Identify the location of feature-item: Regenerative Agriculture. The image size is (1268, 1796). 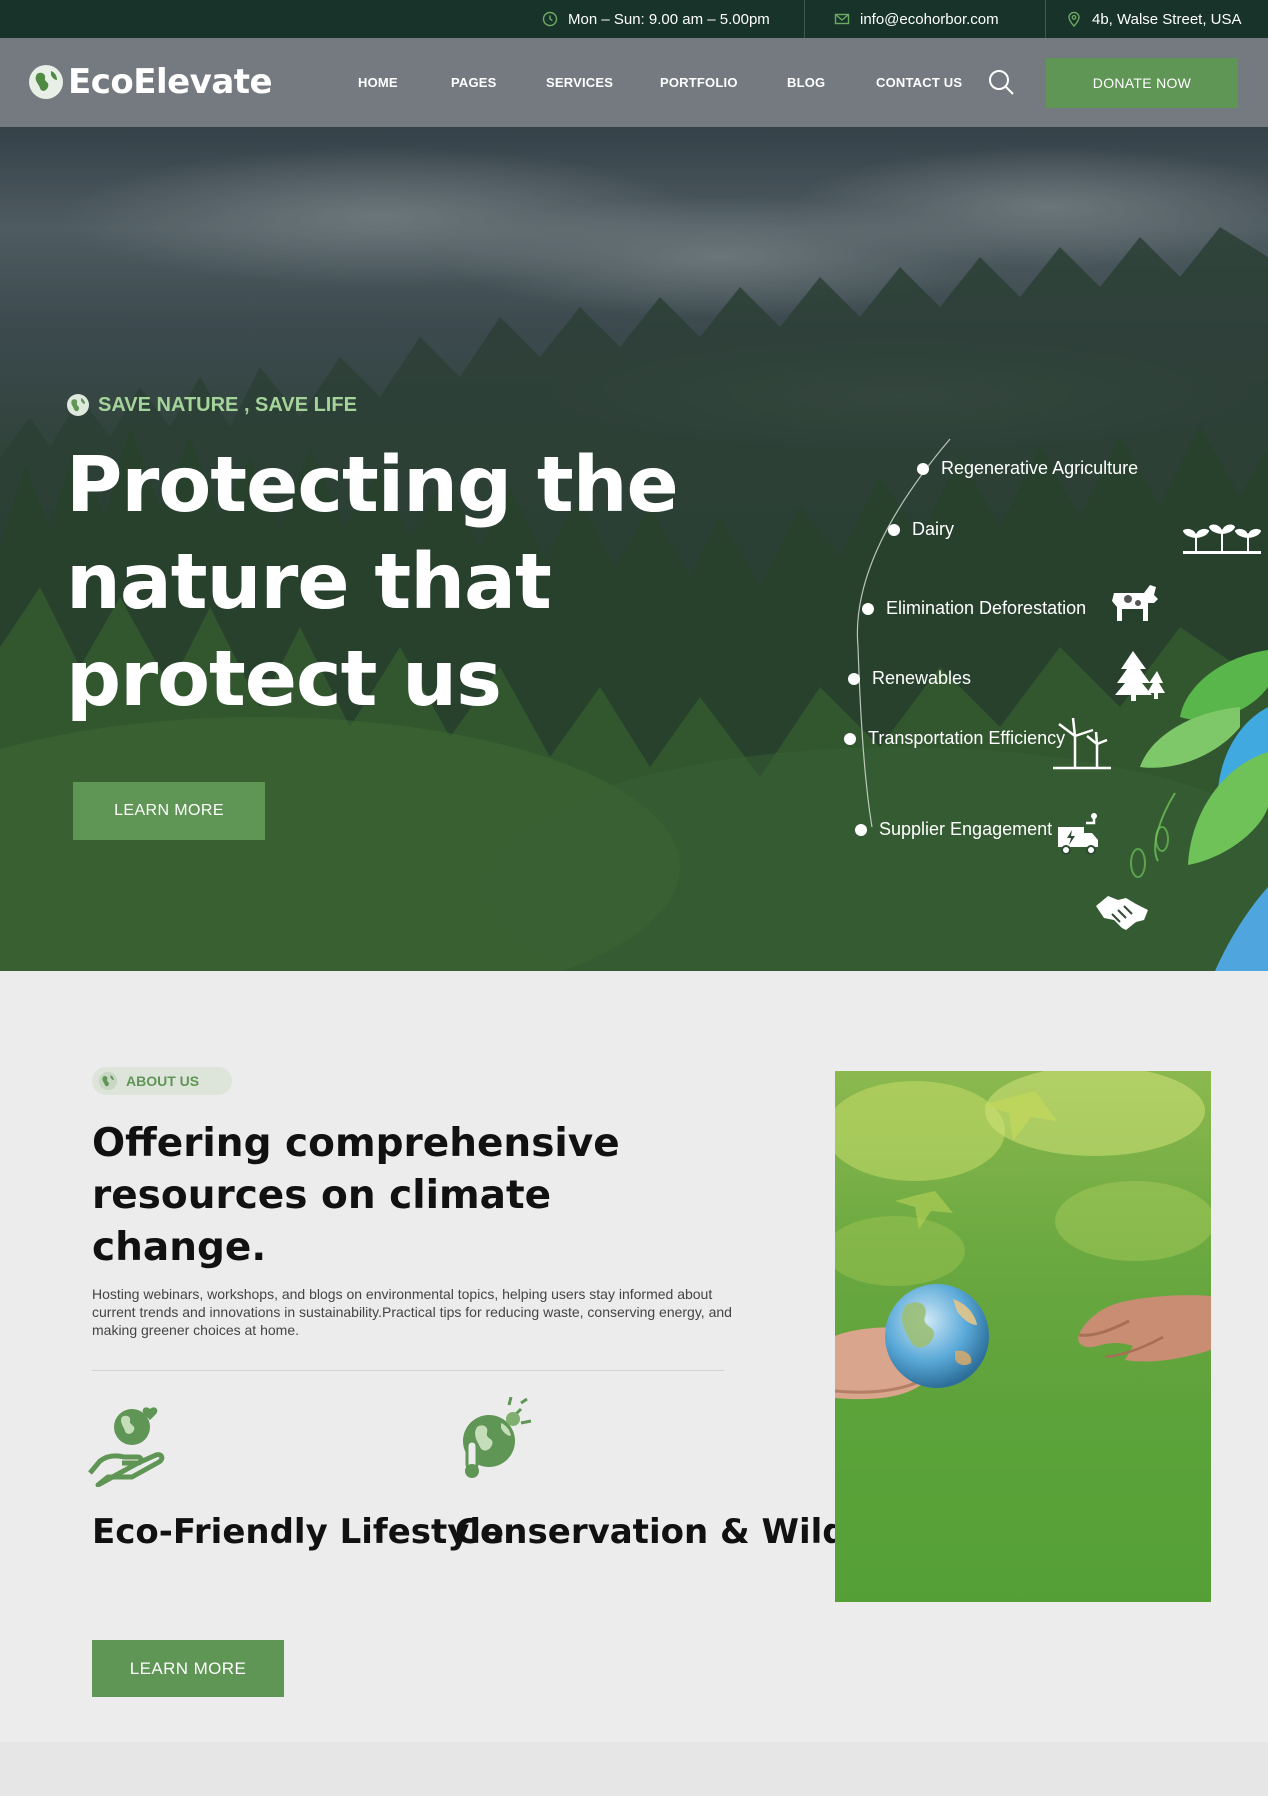
(1027, 468).